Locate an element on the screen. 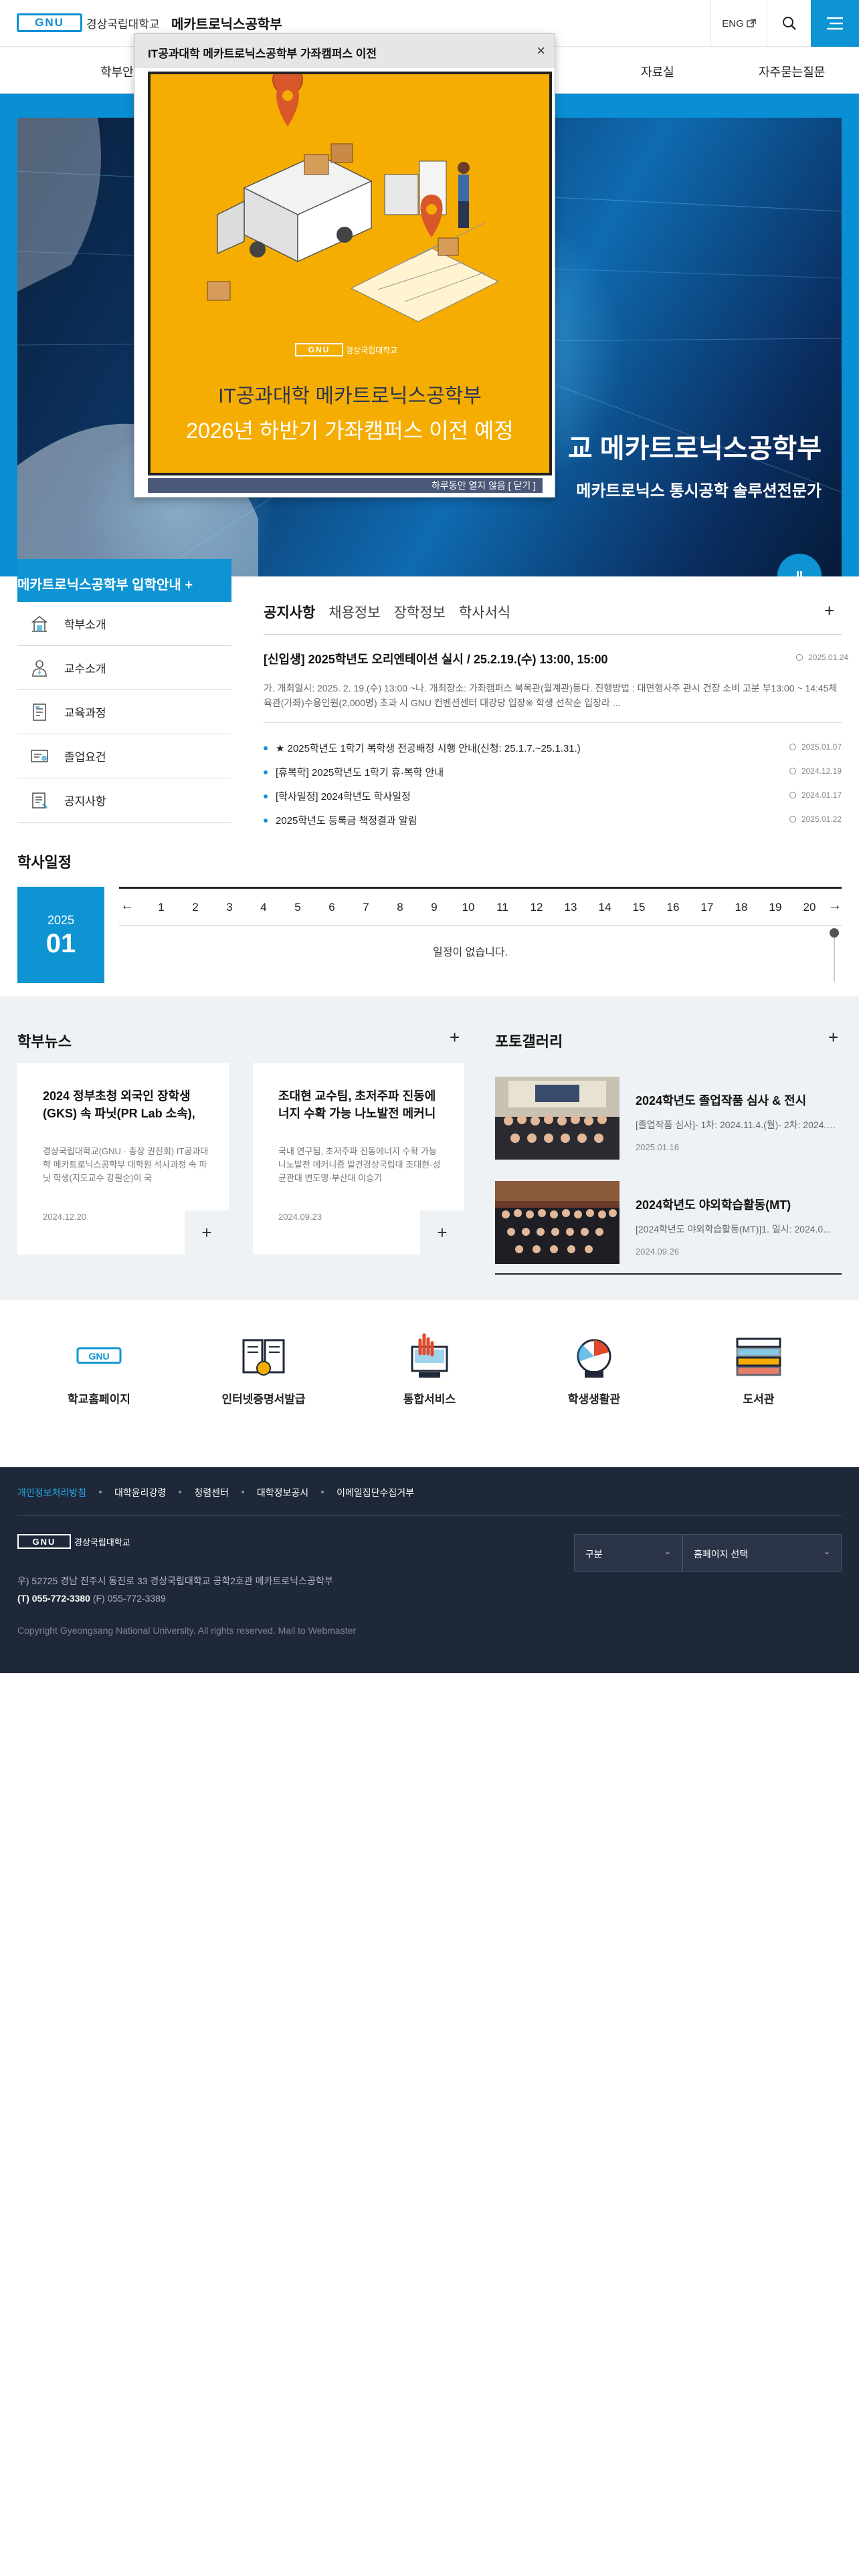 The image size is (859, 2576). calendar-day: 15 is located at coordinates (639, 908).